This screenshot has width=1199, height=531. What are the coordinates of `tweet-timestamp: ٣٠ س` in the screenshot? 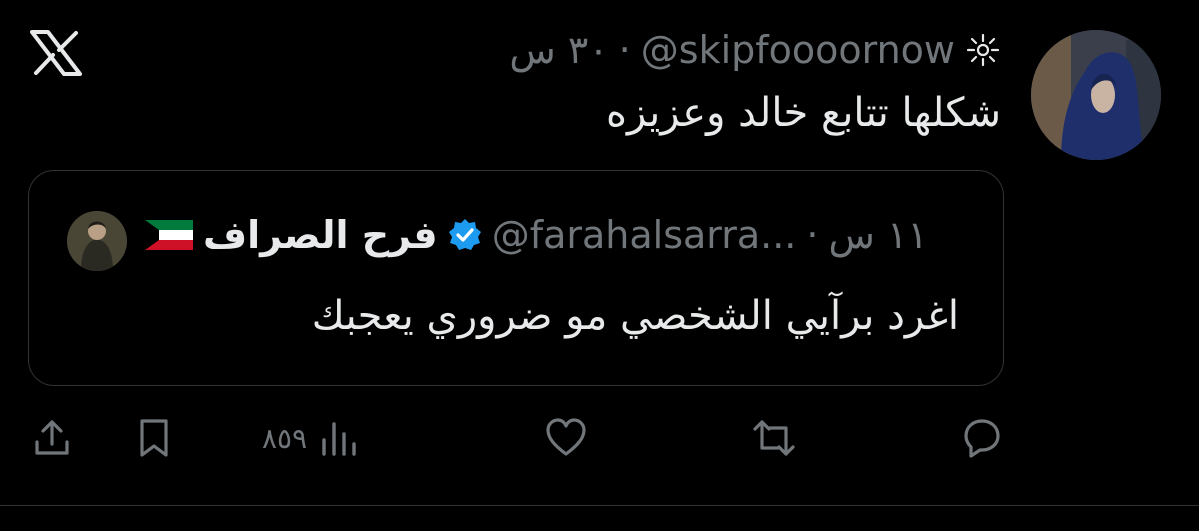 It's located at (558, 50).